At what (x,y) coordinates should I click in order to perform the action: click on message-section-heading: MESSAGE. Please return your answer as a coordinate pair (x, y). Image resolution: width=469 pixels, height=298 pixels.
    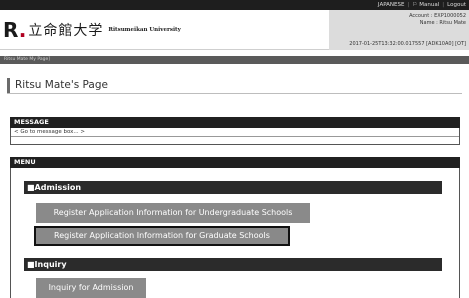
    Looking at the image, I should click on (235, 122).